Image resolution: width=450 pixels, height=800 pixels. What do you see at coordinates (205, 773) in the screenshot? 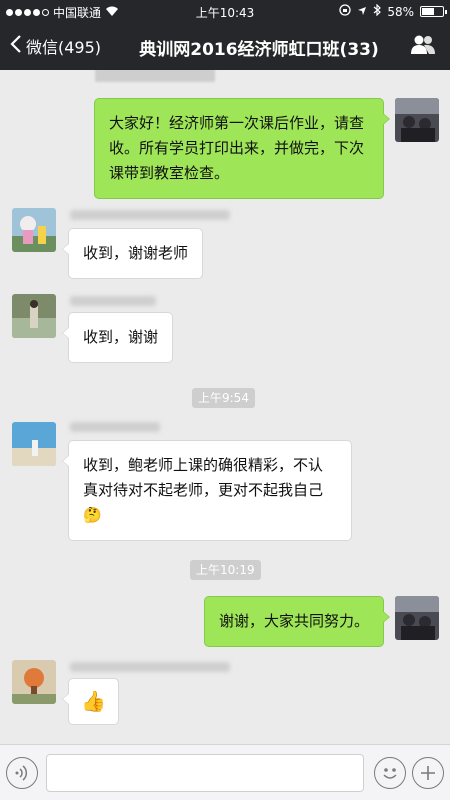
I see `message-input` at bounding box center [205, 773].